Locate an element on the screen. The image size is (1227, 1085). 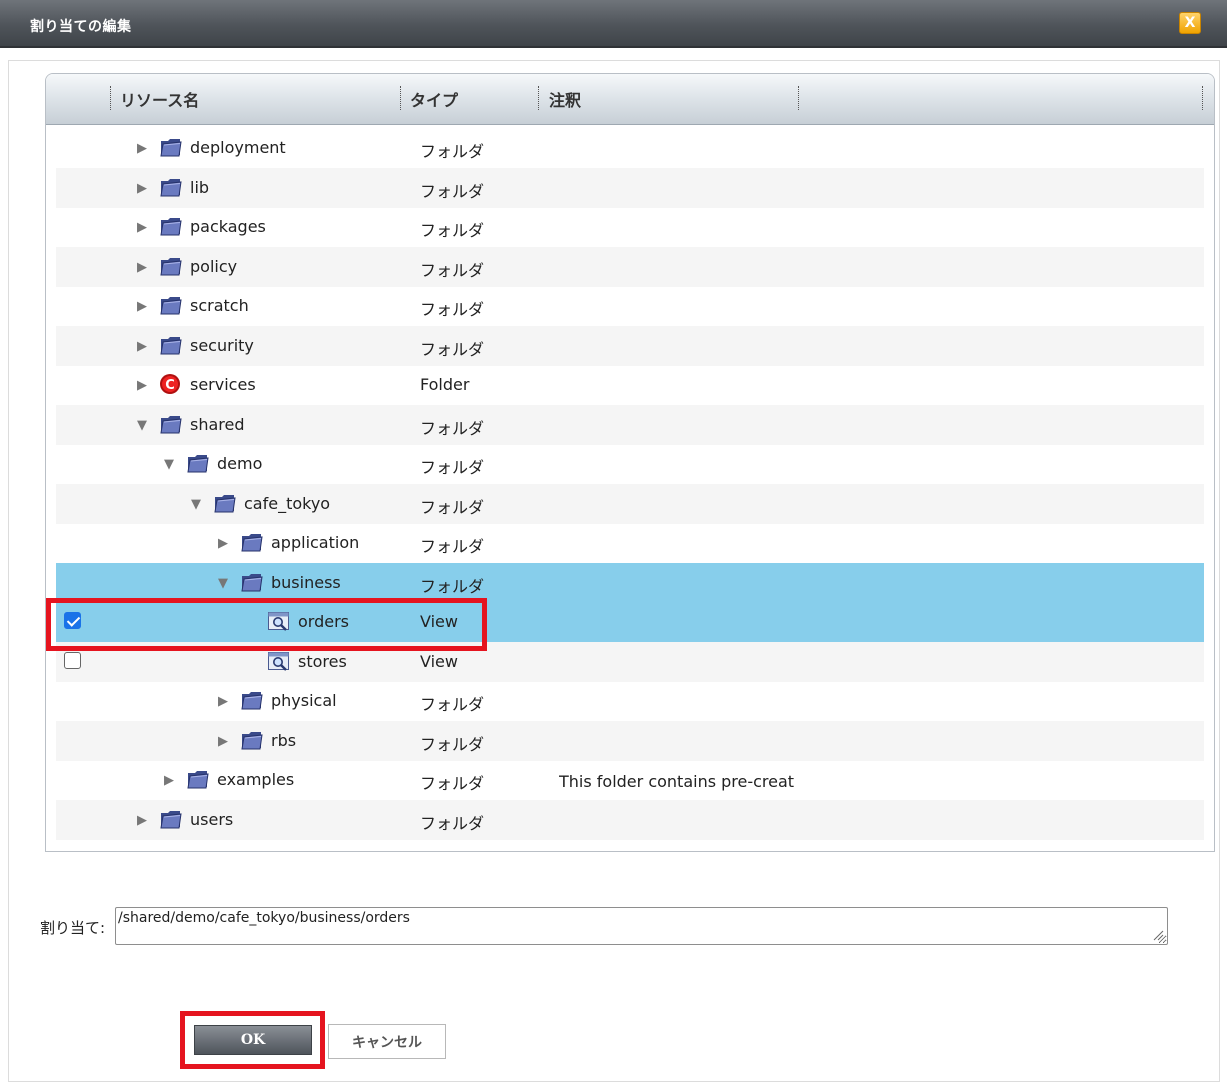
table-row: ▼ cafe_tokyo フォルダ is located at coordinates (630, 504).